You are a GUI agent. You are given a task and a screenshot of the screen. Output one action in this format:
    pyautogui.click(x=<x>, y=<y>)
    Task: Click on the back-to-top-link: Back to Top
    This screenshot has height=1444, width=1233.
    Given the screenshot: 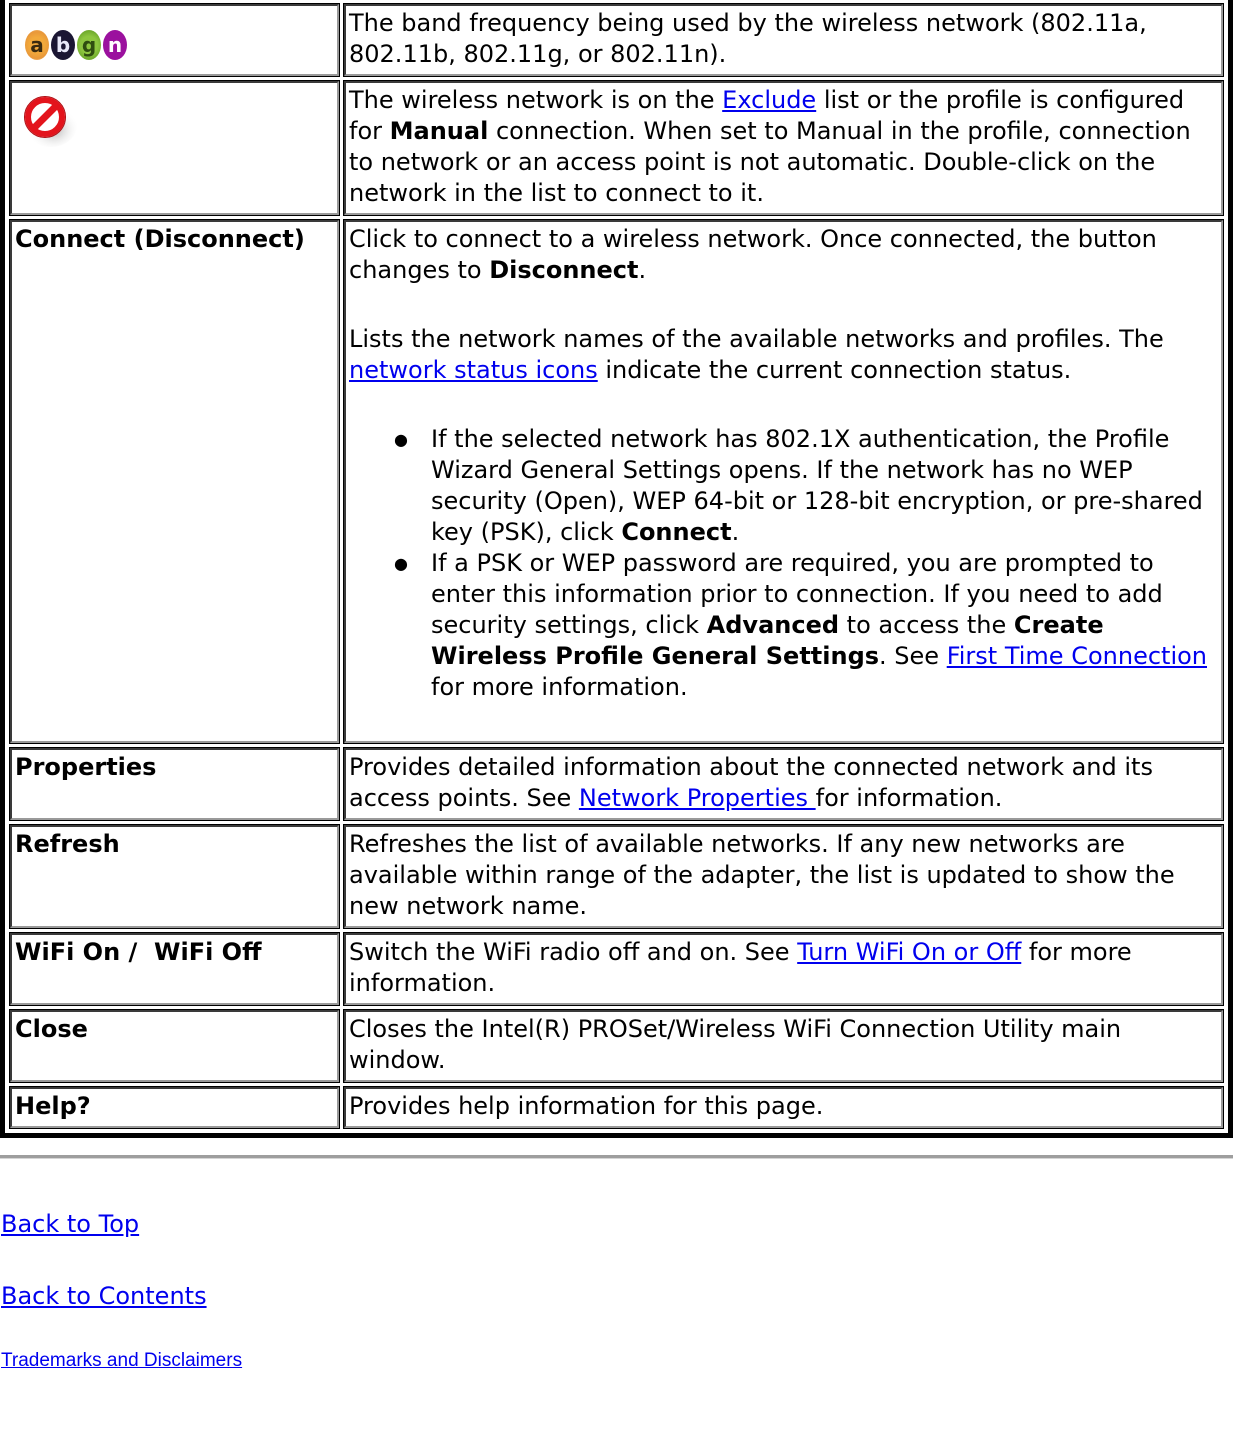 What is the action you would take?
    pyautogui.click(x=617, y=1224)
    